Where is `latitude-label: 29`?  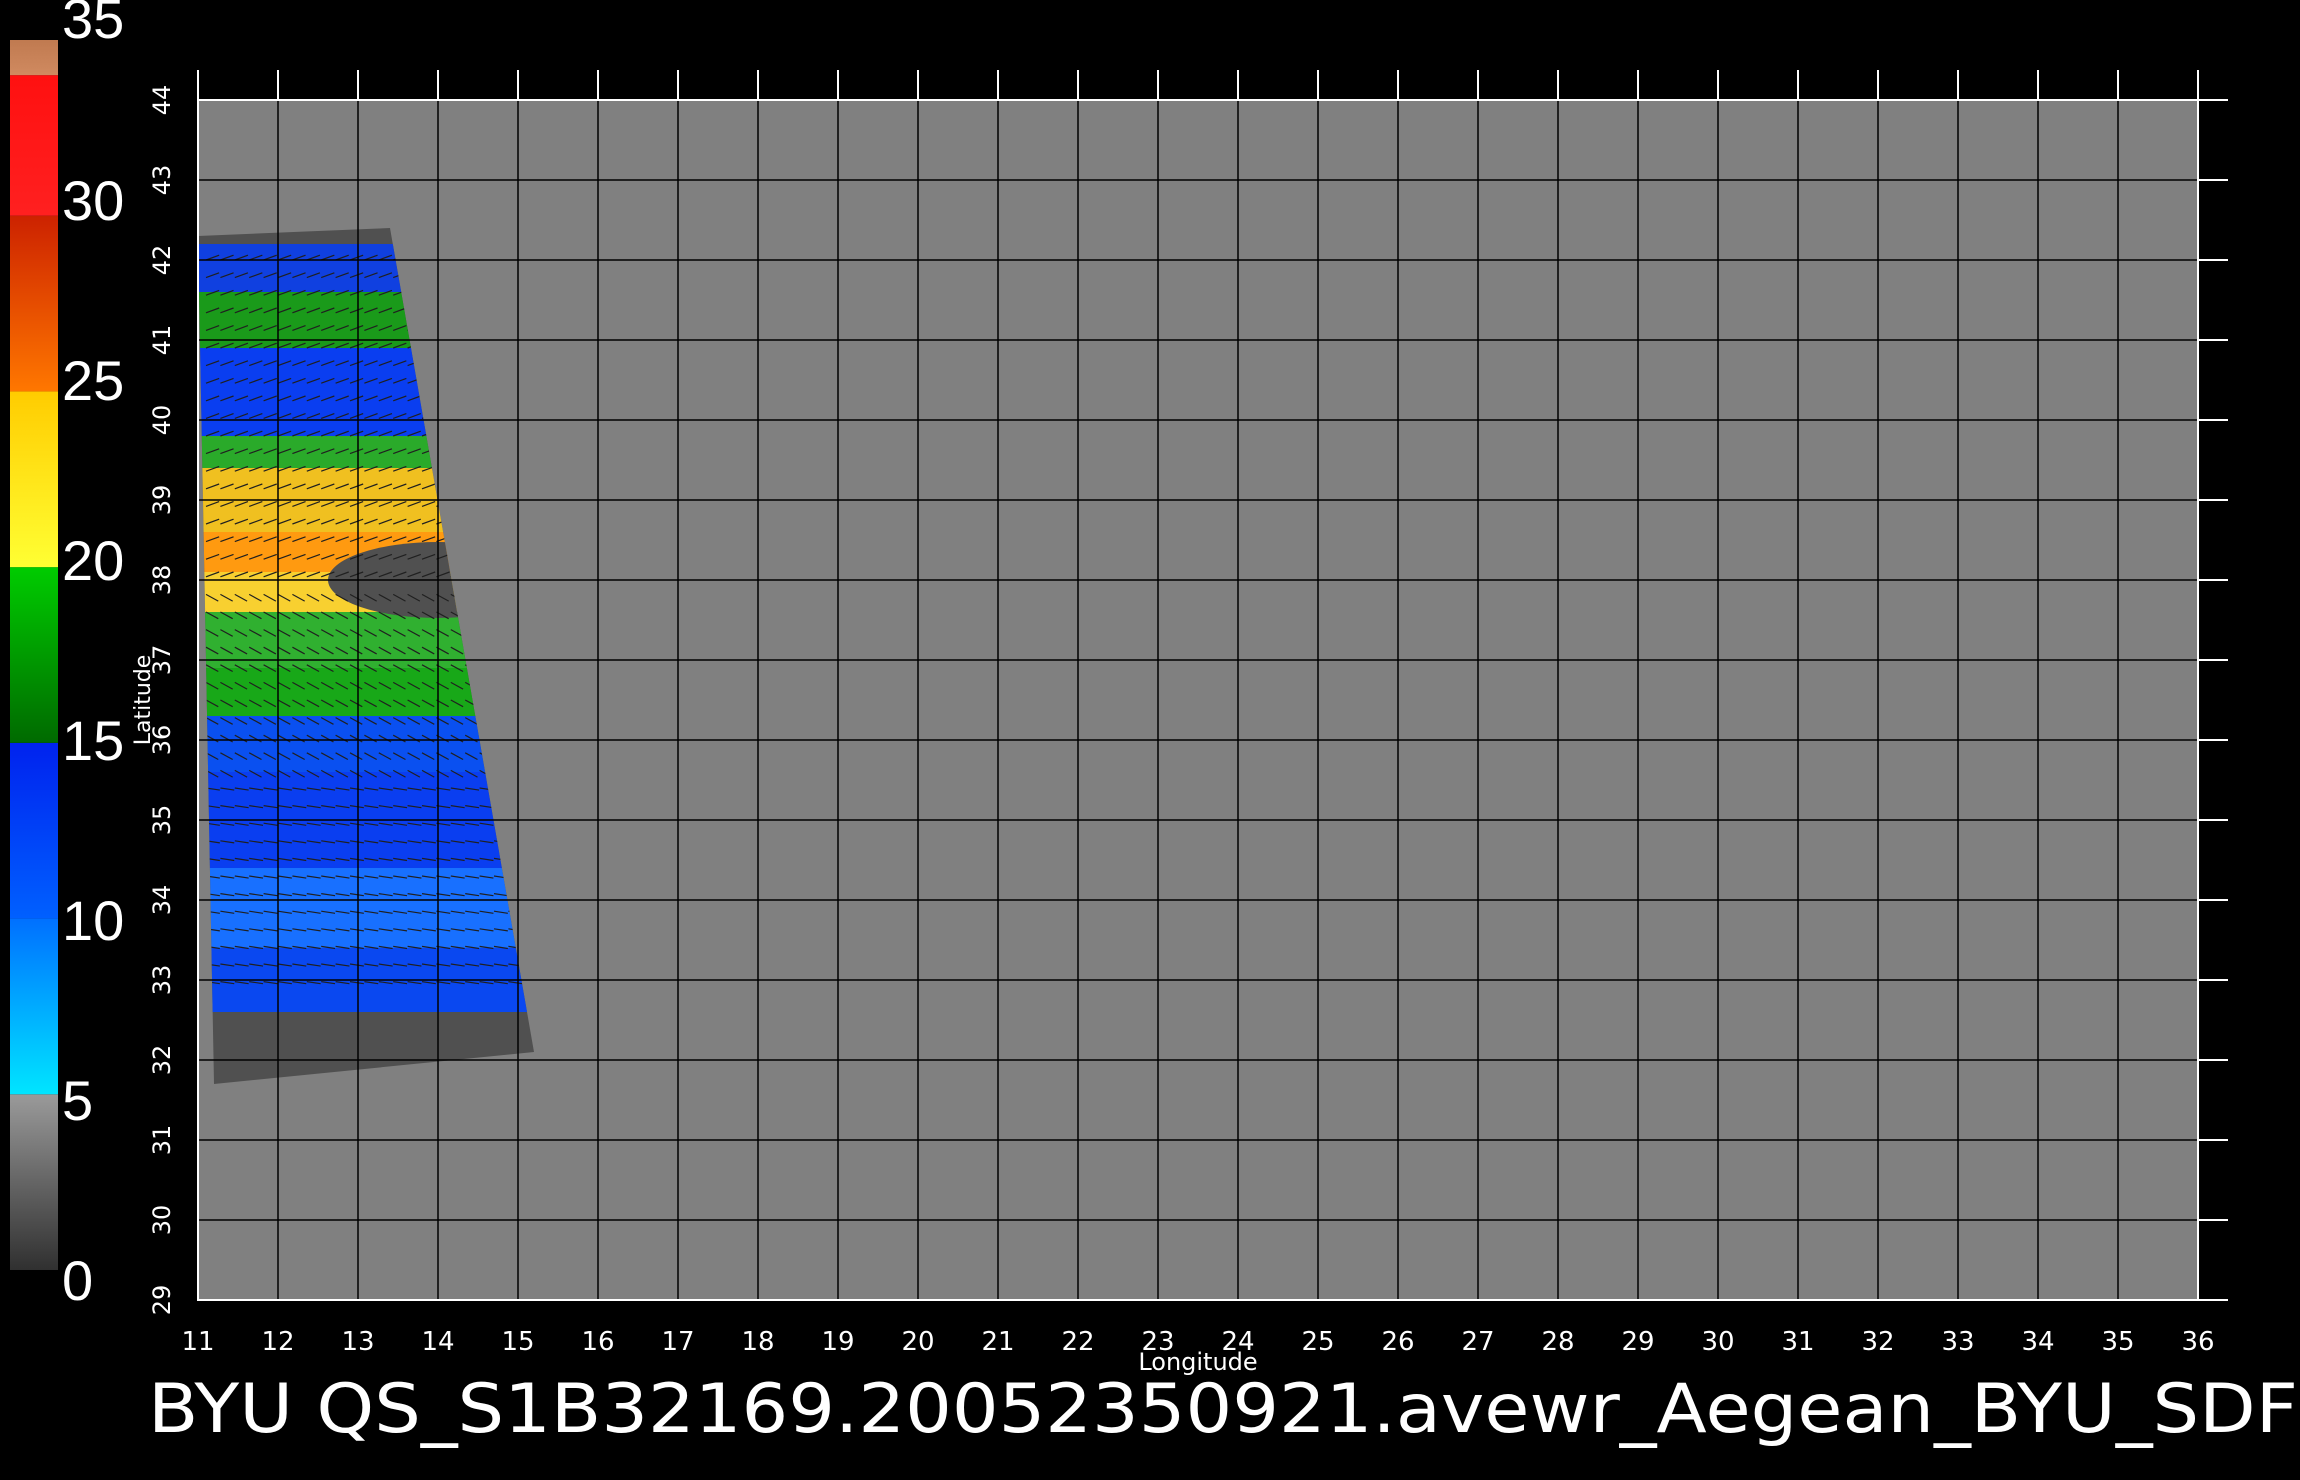 latitude-label: 29 is located at coordinates (162, 1300).